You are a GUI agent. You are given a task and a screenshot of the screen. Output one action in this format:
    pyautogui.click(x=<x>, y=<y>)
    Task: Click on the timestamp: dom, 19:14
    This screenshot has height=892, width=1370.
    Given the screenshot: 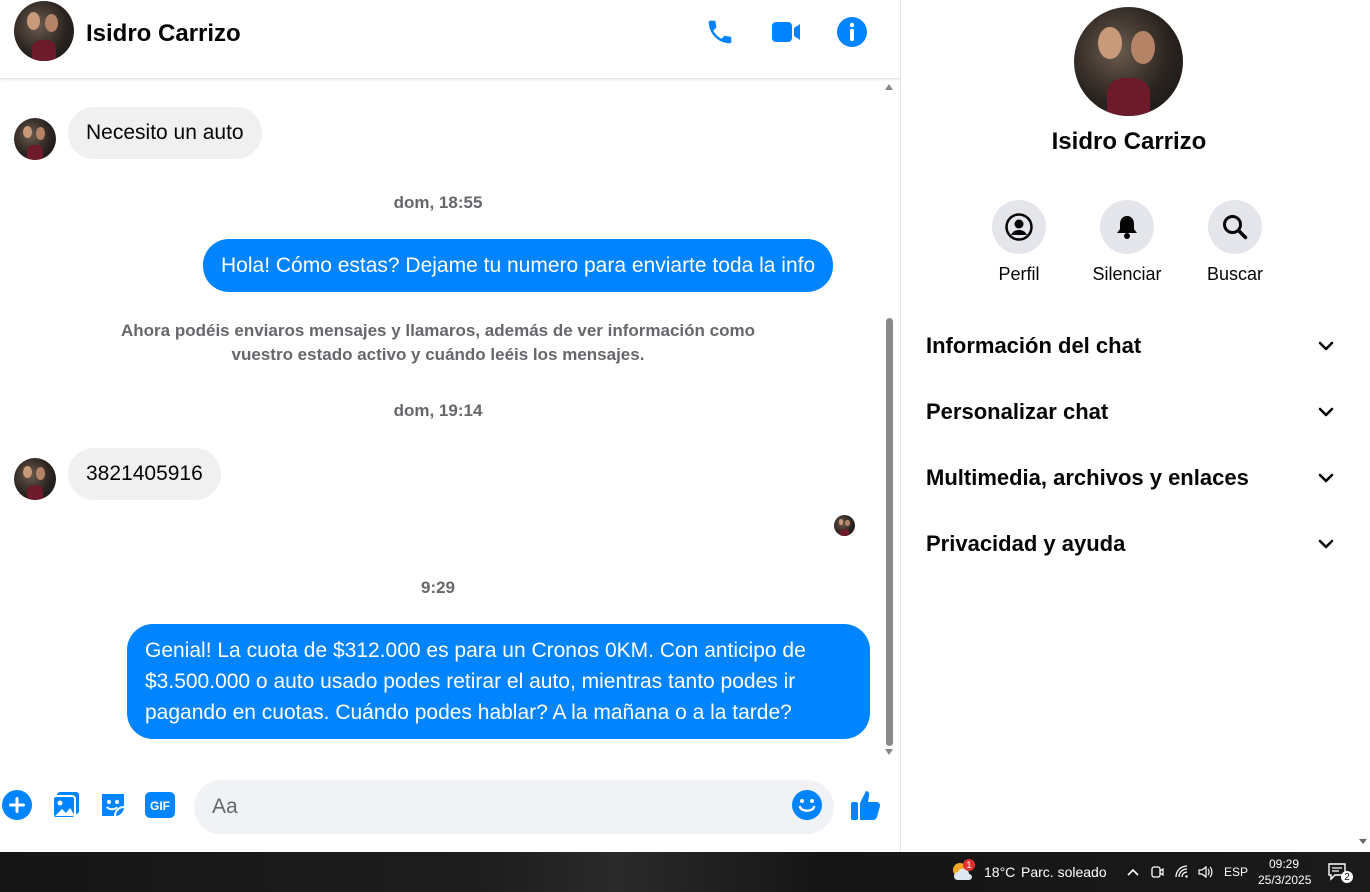 What is the action you would take?
    pyautogui.click(x=438, y=410)
    